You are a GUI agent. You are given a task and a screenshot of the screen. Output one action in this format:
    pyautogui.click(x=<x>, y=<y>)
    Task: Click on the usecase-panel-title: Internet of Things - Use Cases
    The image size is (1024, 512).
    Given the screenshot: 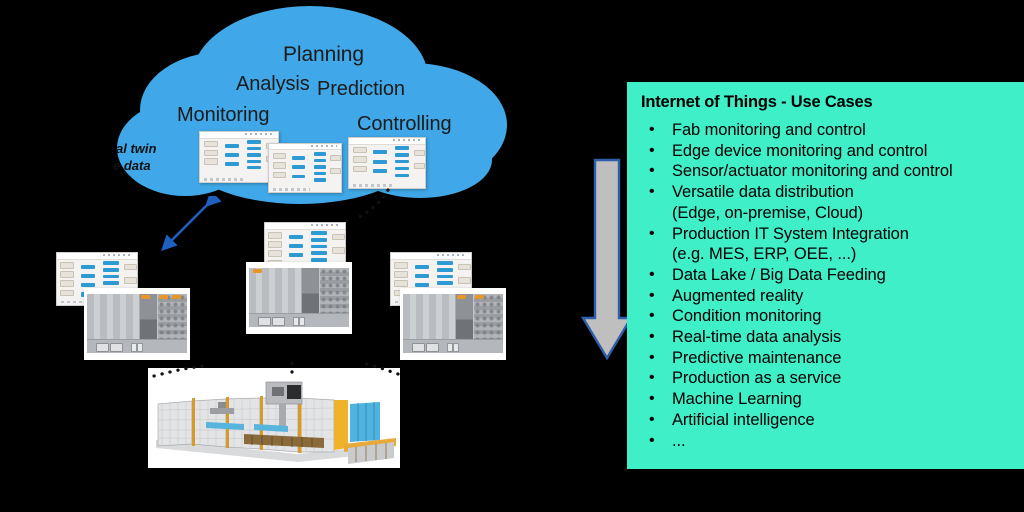 What is the action you would take?
    pyautogui.click(x=757, y=102)
    